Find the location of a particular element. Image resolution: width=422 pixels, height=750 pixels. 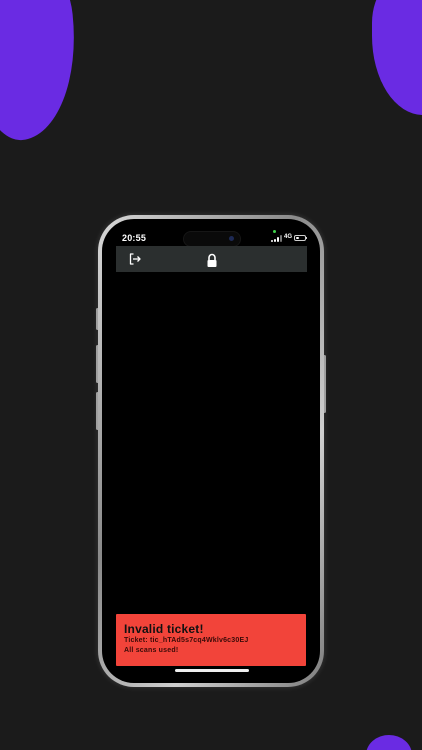

dynamic-island is located at coordinates (212, 239).